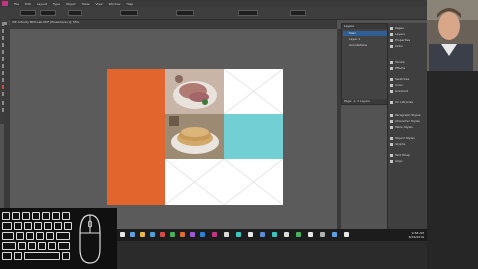 The image size is (478, 269). What do you see at coordinates (129, 13) in the screenshot?
I see `rotation-field` at bounding box center [129, 13].